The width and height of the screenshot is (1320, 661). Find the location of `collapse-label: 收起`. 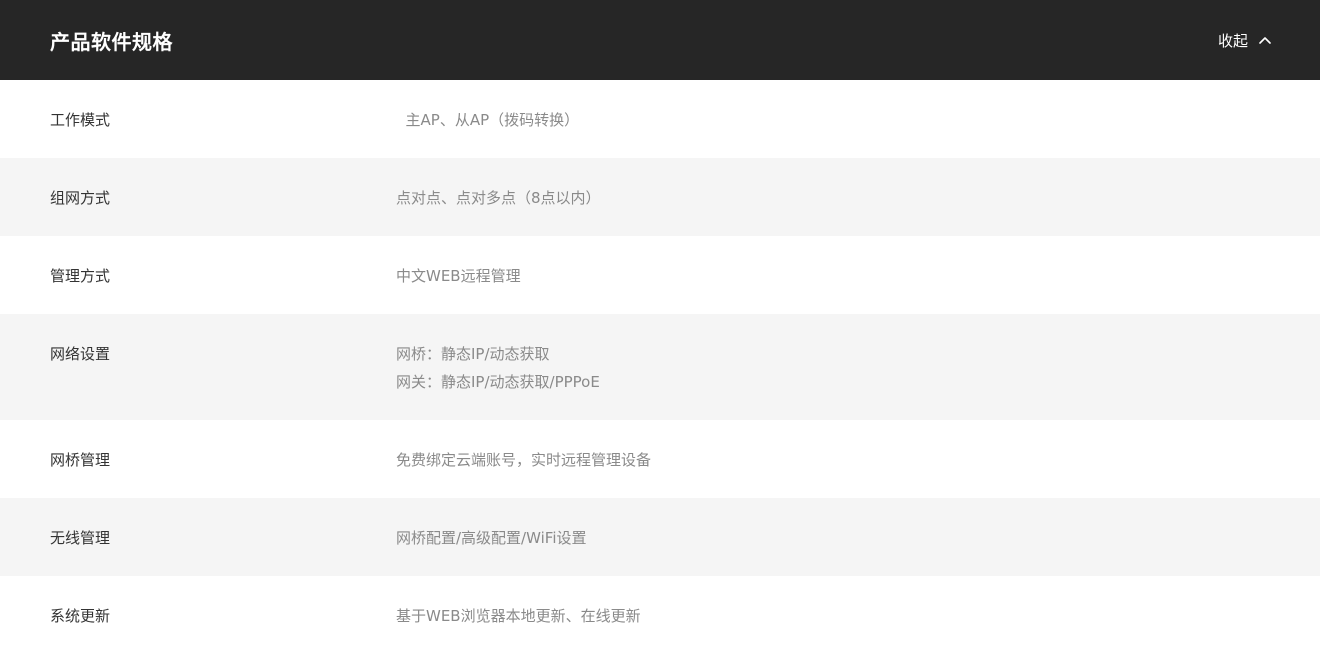

collapse-label: 收起 is located at coordinates (1232, 40).